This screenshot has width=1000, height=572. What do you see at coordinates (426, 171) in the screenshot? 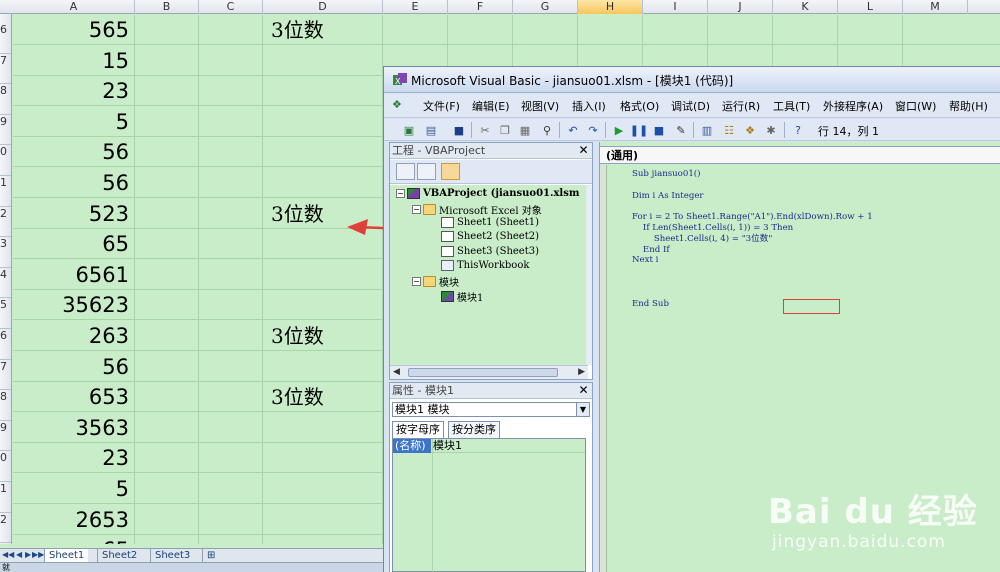
I see `view-object-icon` at bounding box center [426, 171].